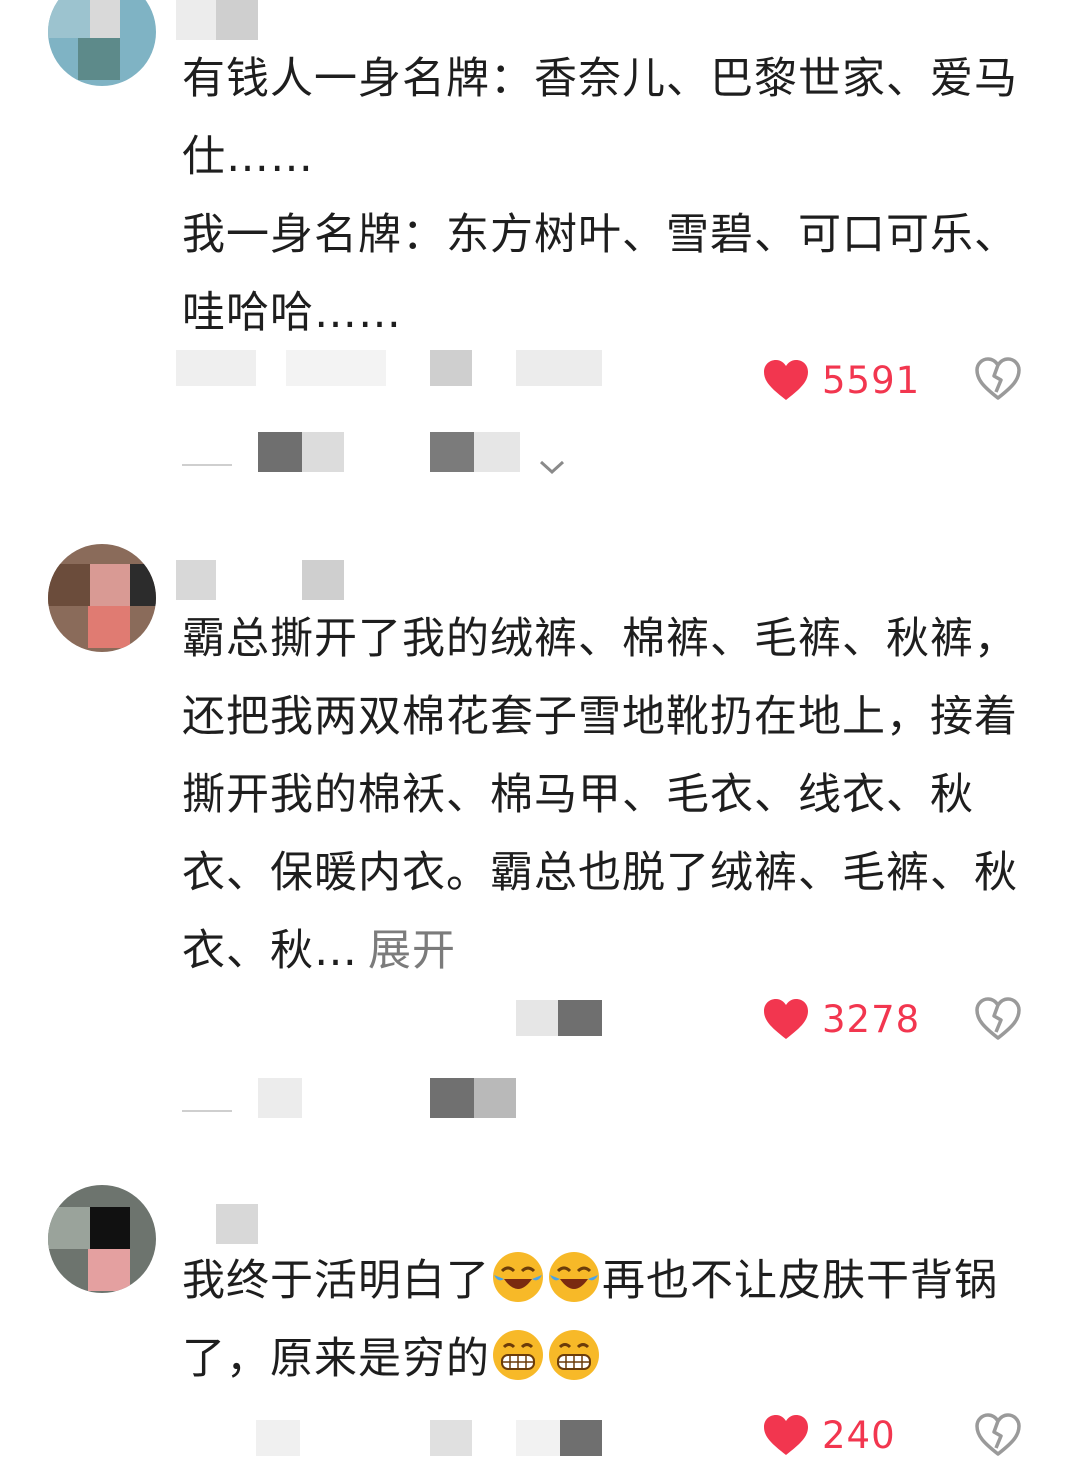 The width and height of the screenshot is (1080, 1466). What do you see at coordinates (871, 380) in the screenshot?
I see `like-count: 5591` at bounding box center [871, 380].